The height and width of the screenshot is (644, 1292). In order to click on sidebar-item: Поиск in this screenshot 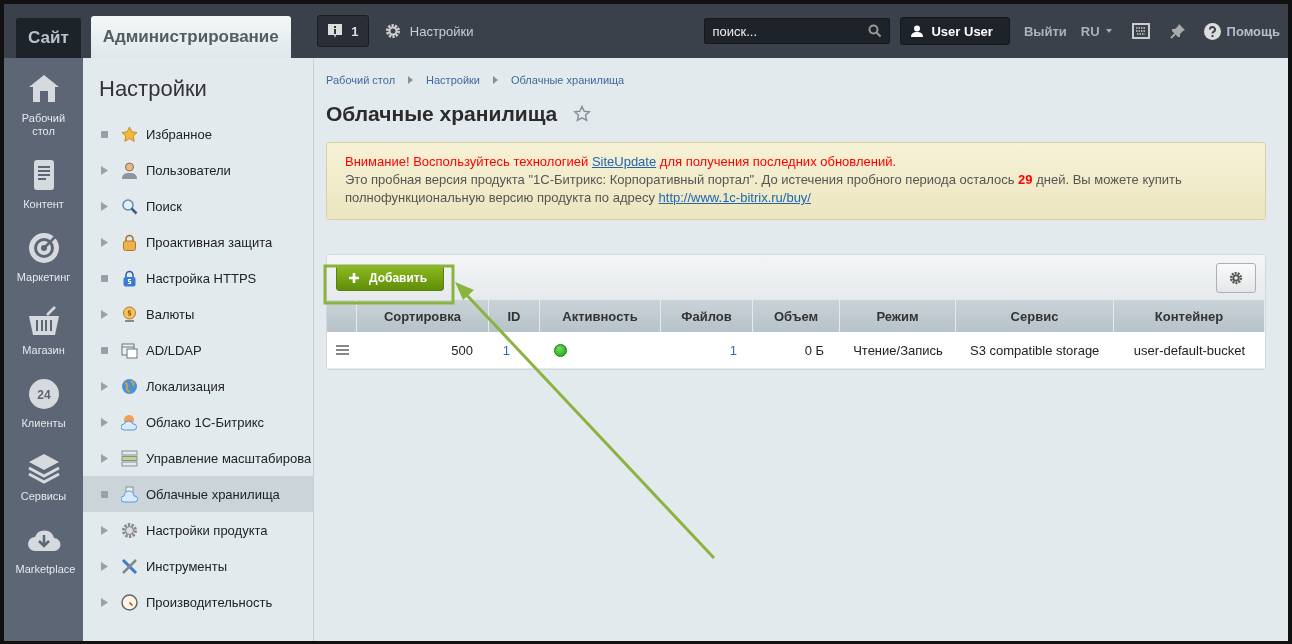, I will do `click(198, 206)`.